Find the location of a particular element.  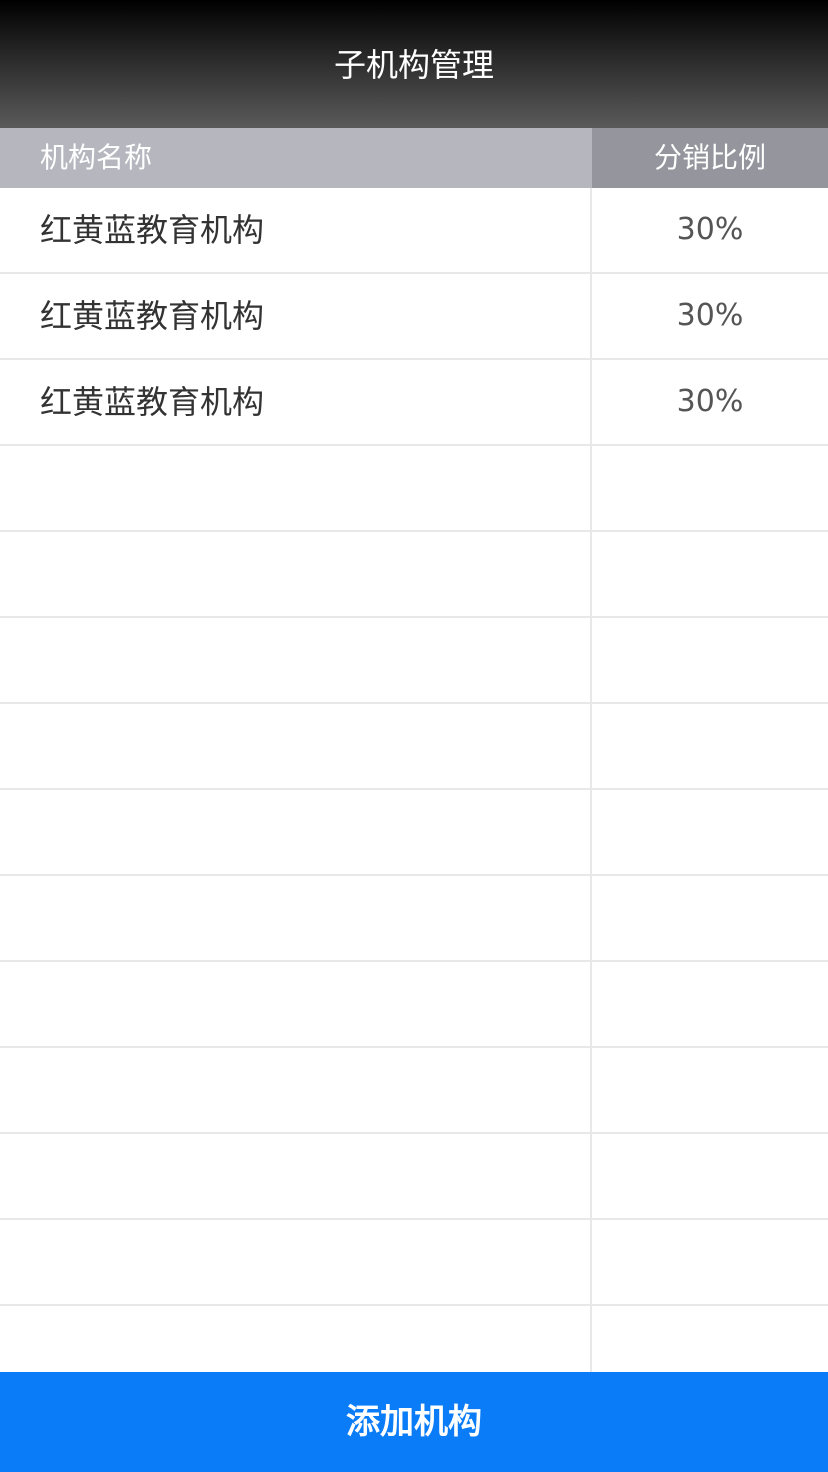

column-header-ratio: 分销比例 is located at coordinates (710, 158).